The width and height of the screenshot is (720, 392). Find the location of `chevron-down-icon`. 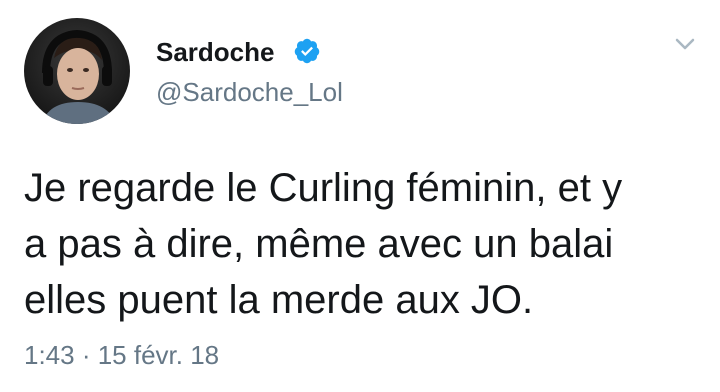

chevron-down-icon is located at coordinates (685, 44).